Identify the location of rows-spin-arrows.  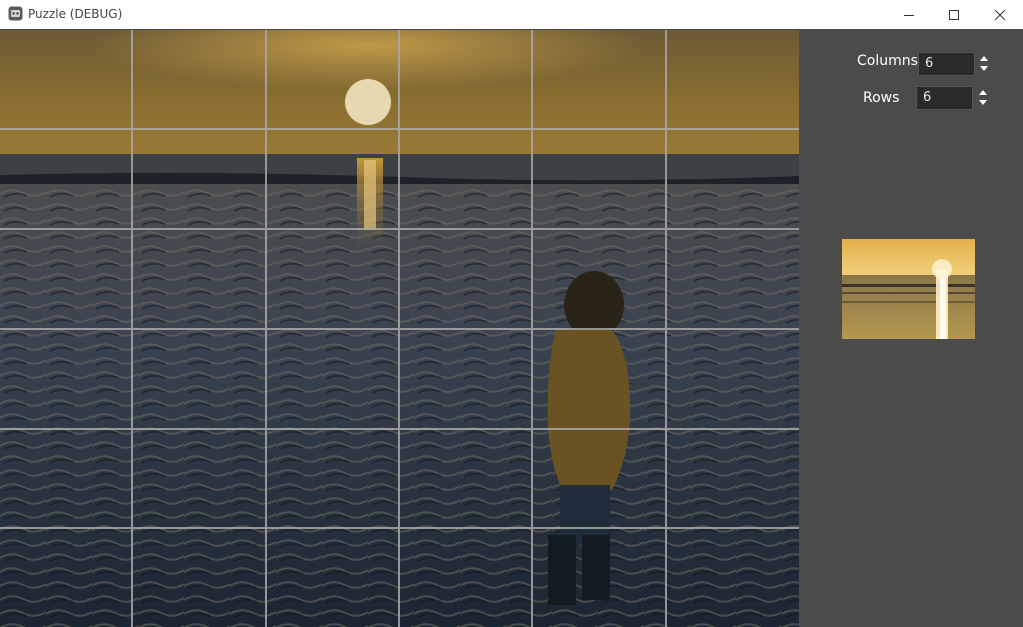
(983, 98).